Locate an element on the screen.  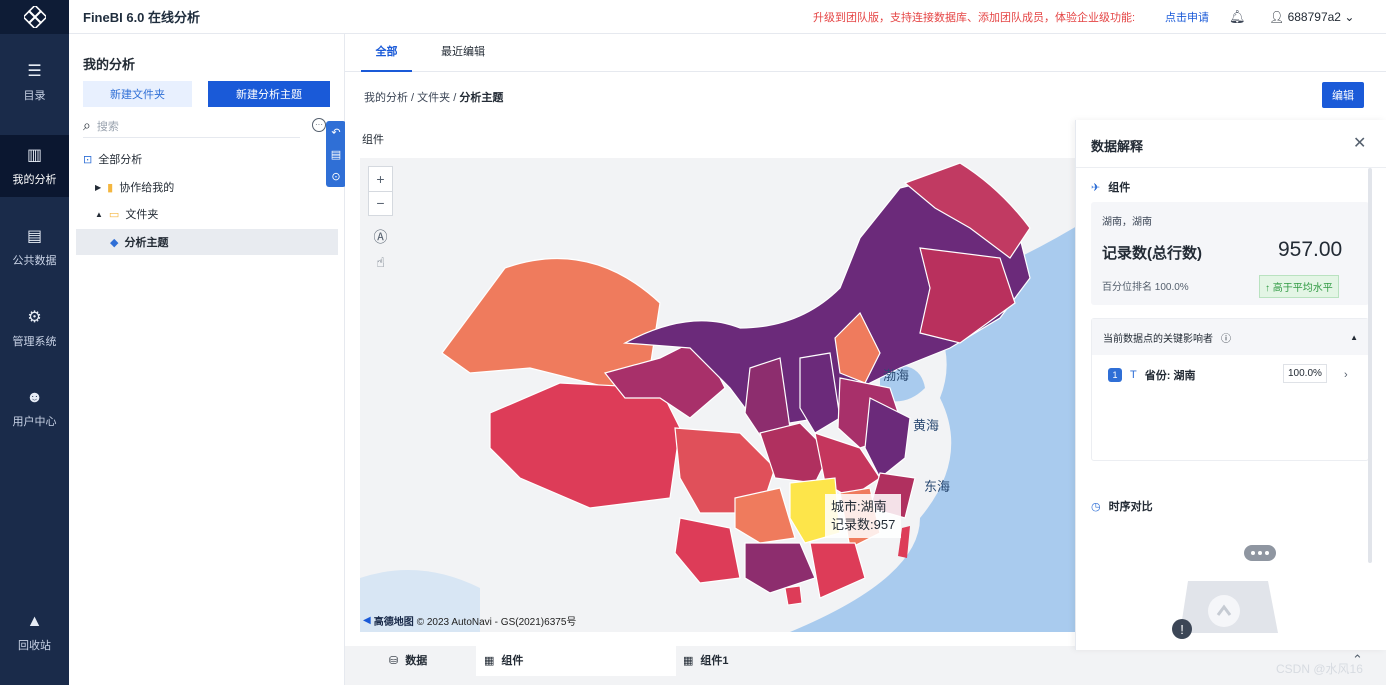
zoom-in-button: + is located at coordinates (380, 179).